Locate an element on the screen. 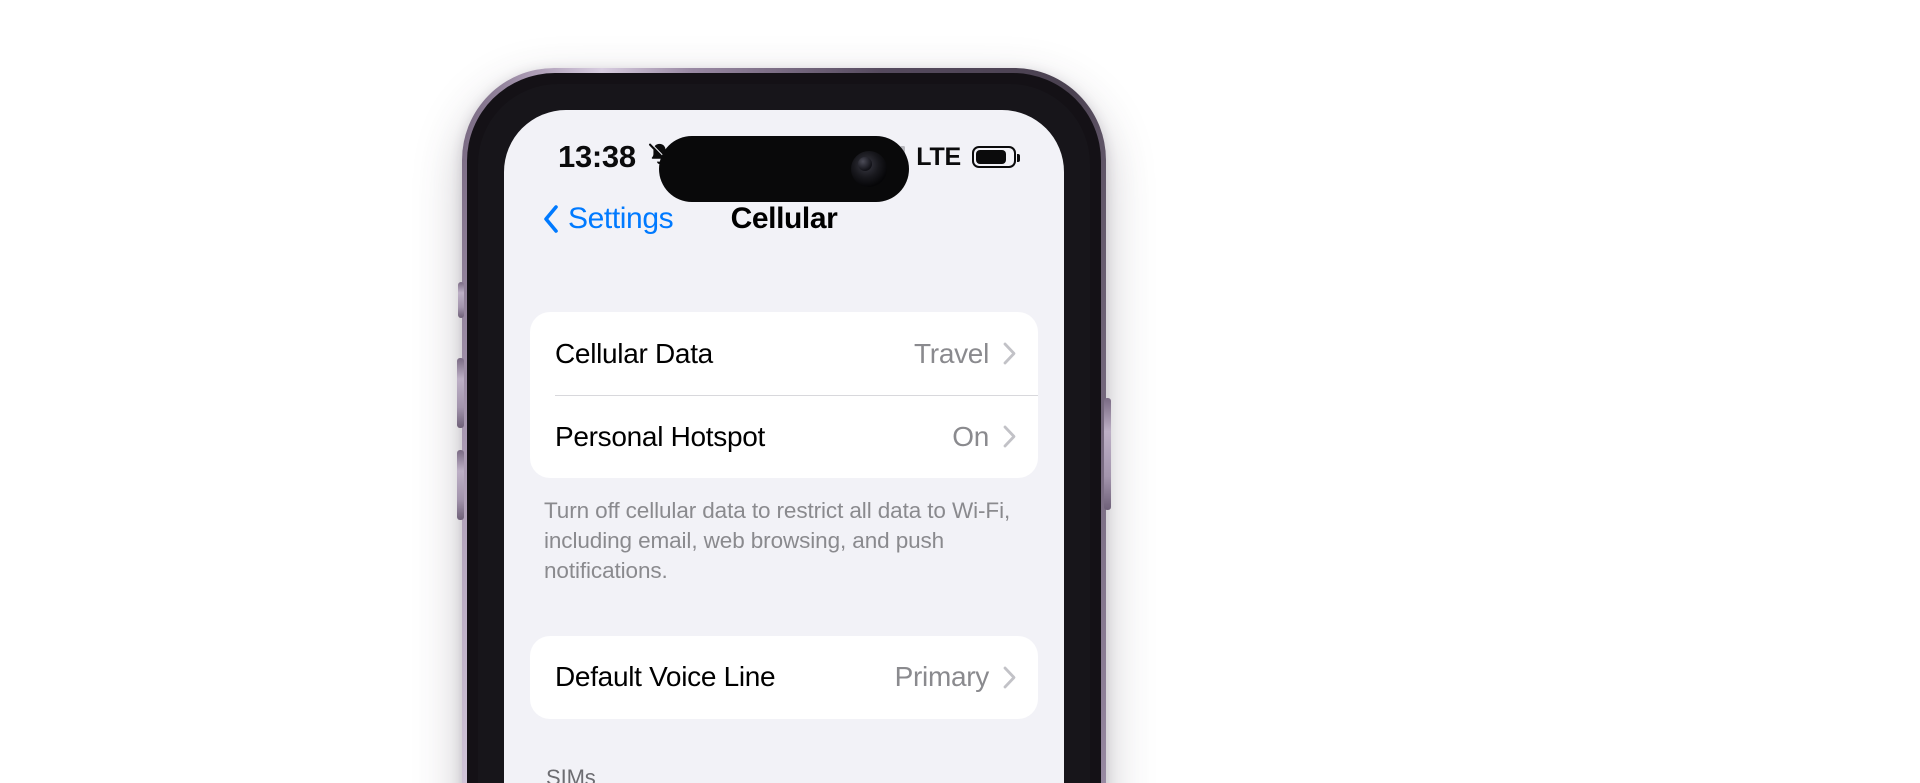 This screenshot has height=783, width=1920. row-label: Default Voice Line is located at coordinates (665, 677).